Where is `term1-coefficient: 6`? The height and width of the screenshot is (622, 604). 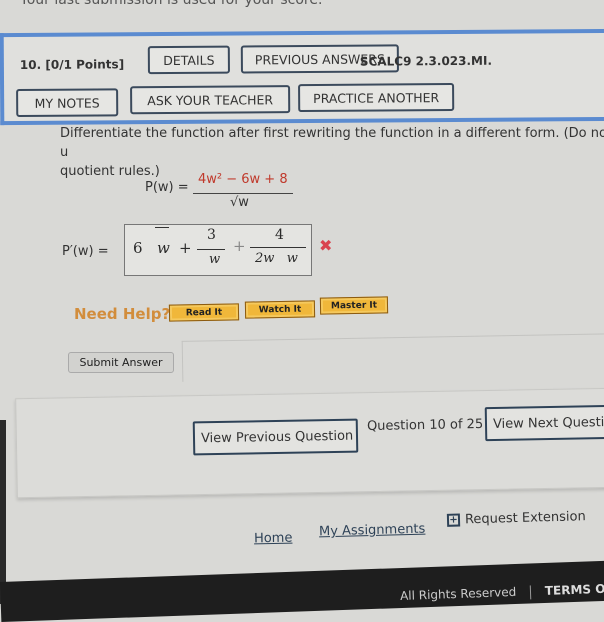
term1-coefficient: 6 is located at coordinates (138, 248).